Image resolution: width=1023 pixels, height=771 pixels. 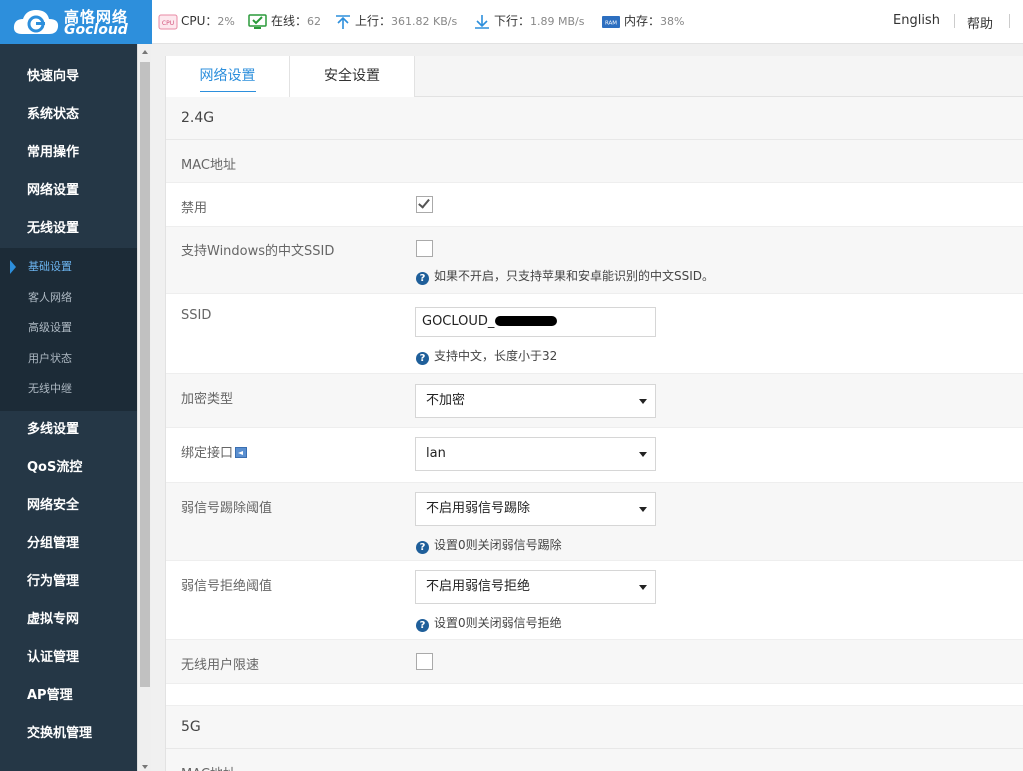 What do you see at coordinates (565, 276) in the screenshot?
I see `win-ssid-hint: ? 如果不开启，只支持苹果和安卓能识别的中文SSID。` at bounding box center [565, 276].